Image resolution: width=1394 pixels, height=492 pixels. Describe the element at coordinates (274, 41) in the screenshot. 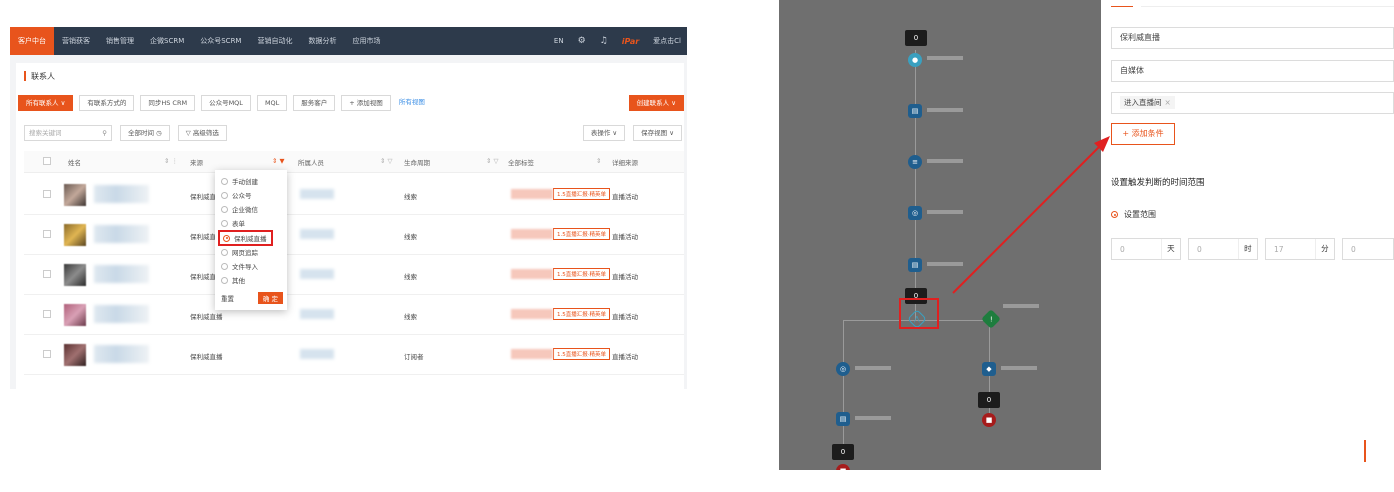

I see `nav-marketing-automation: 营销自动化` at that location.